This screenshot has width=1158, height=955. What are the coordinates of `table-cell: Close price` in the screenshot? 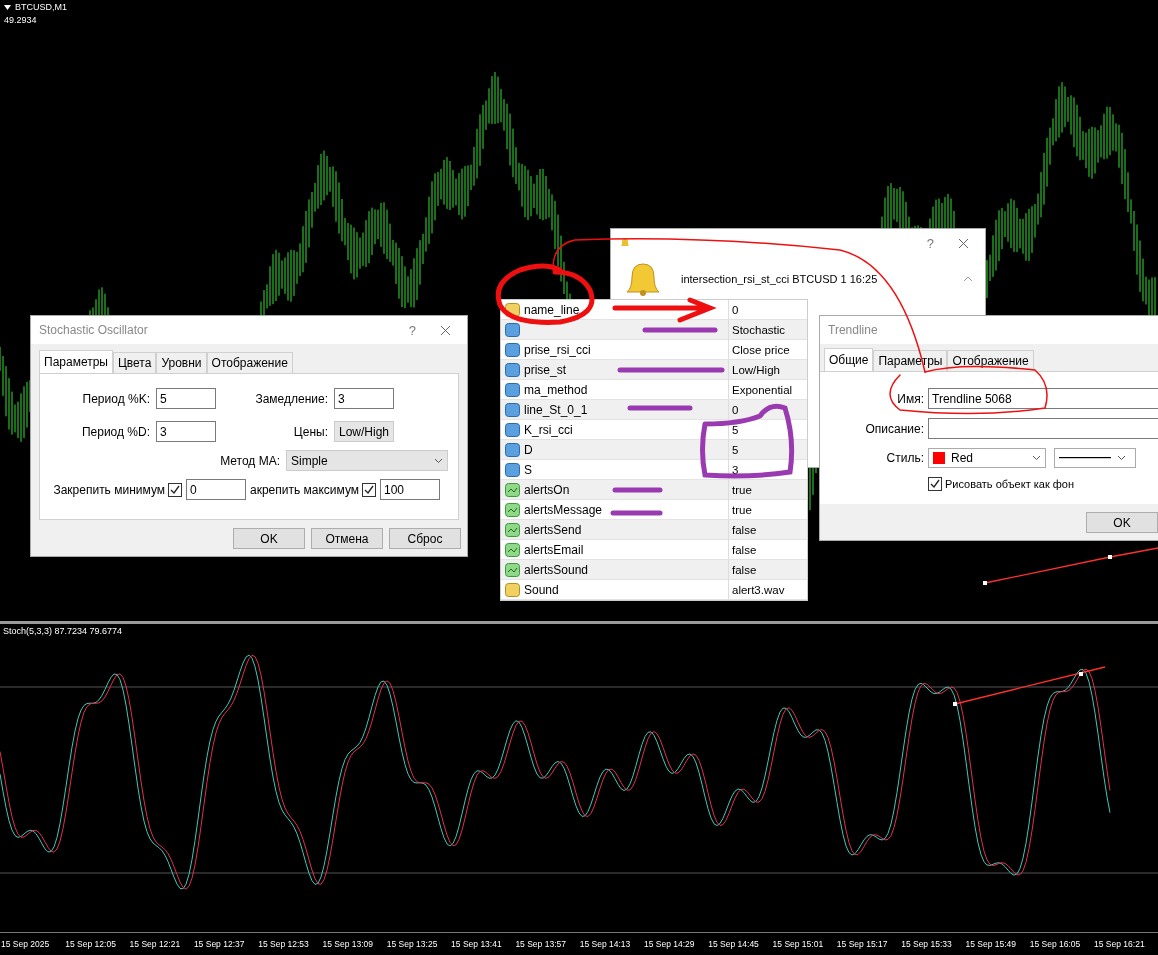 It's located at (768, 349).